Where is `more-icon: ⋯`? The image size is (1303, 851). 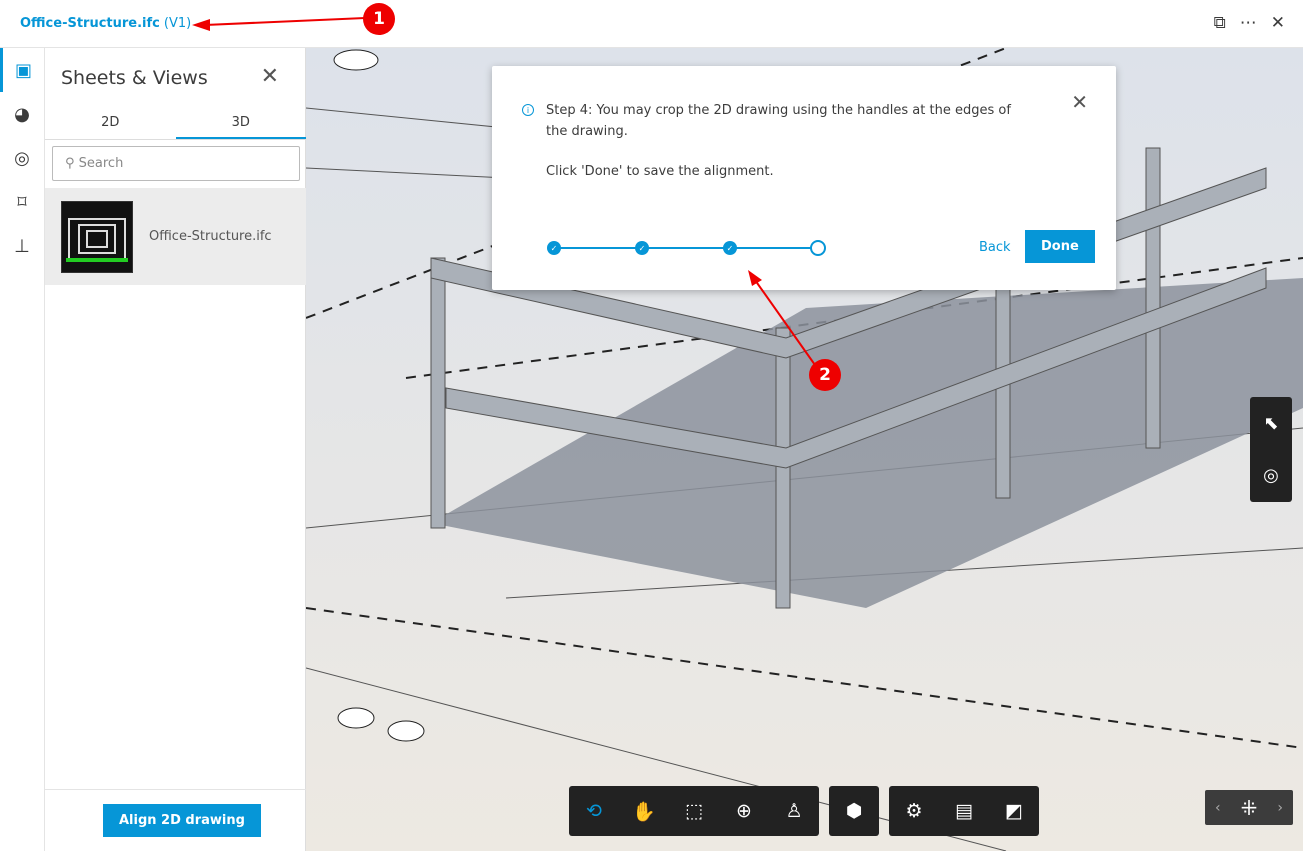 more-icon: ⋯ is located at coordinates (1248, 23).